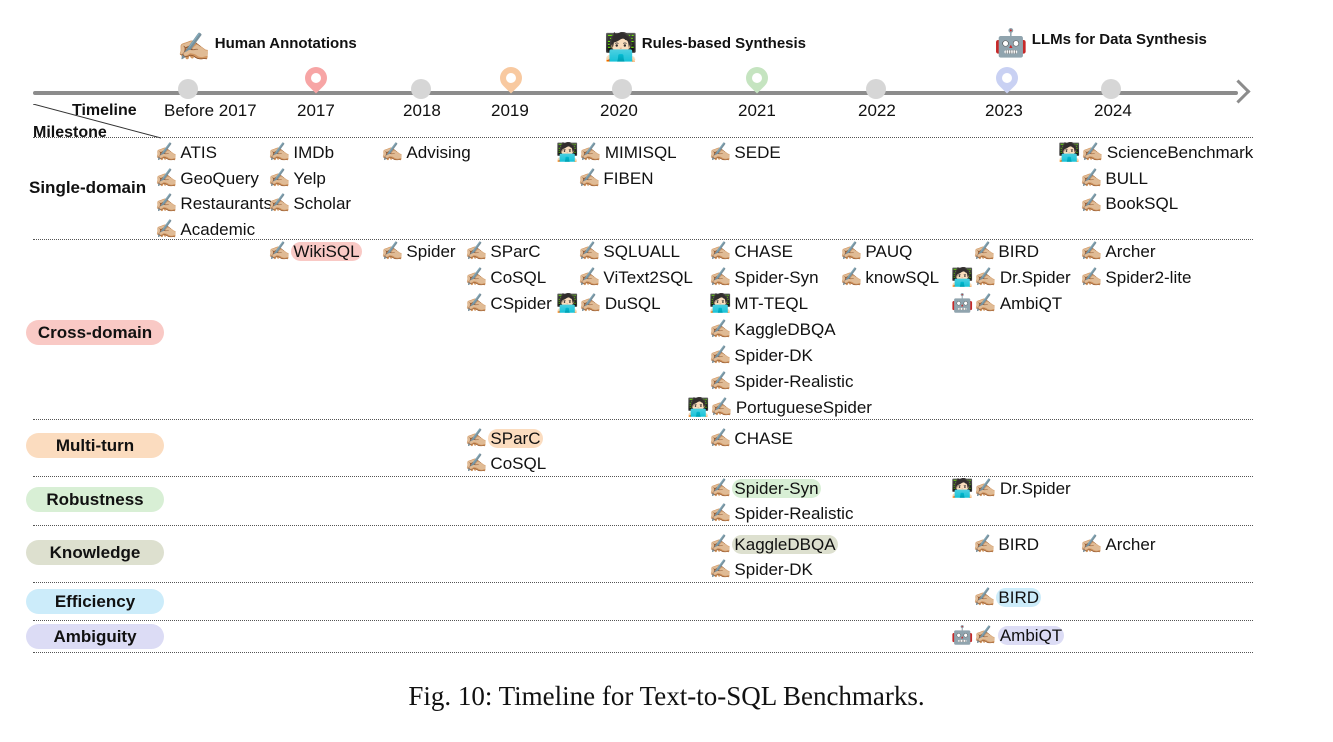 The height and width of the screenshot is (742, 1333). What do you see at coordinates (757, 152) in the screenshot?
I see `benchmark-name: SEDE` at bounding box center [757, 152].